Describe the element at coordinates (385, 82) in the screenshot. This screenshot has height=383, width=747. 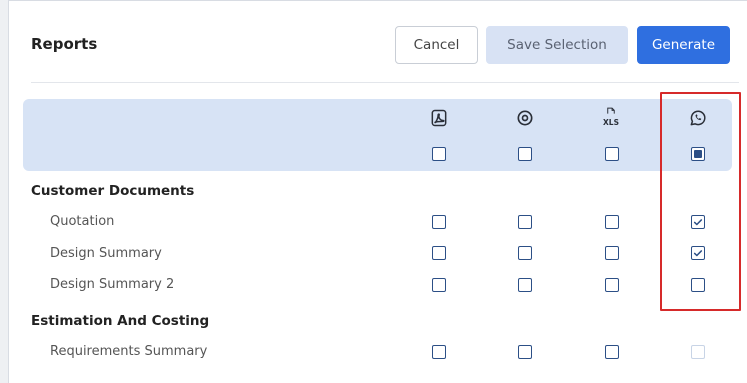
I see `header-divider` at that location.